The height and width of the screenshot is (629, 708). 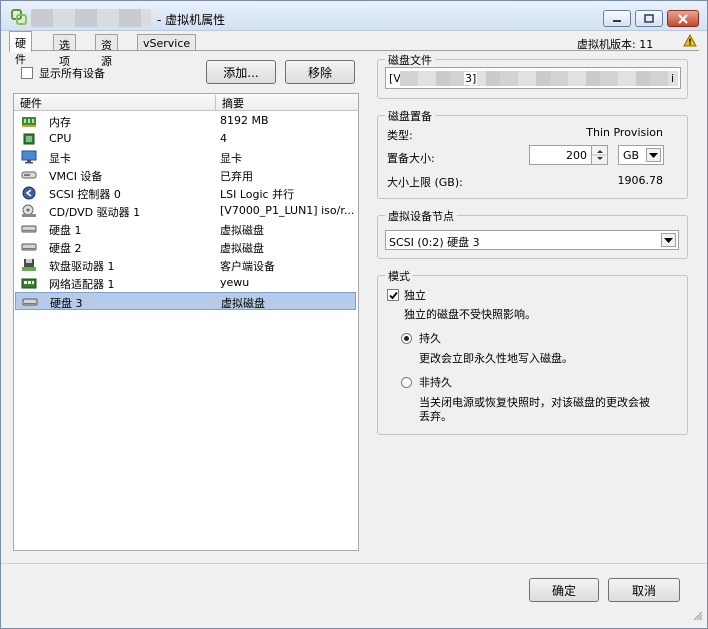 What do you see at coordinates (167, 42) in the screenshot?
I see `tab-vservice: vService` at bounding box center [167, 42].